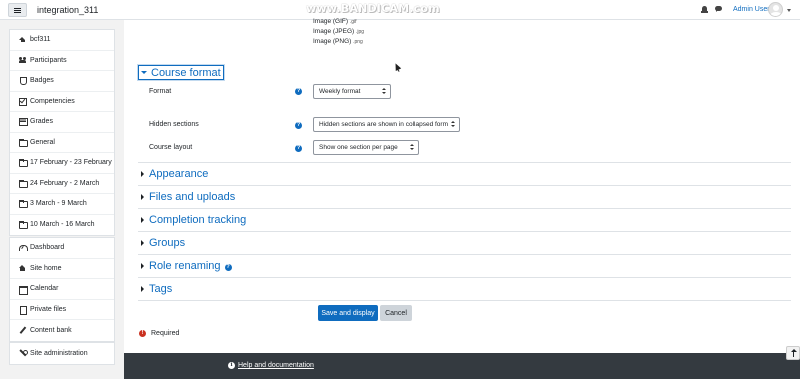 This screenshot has height=379, width=800. I want to click on sidebar-item-label: Competencies, so click(52, 101).